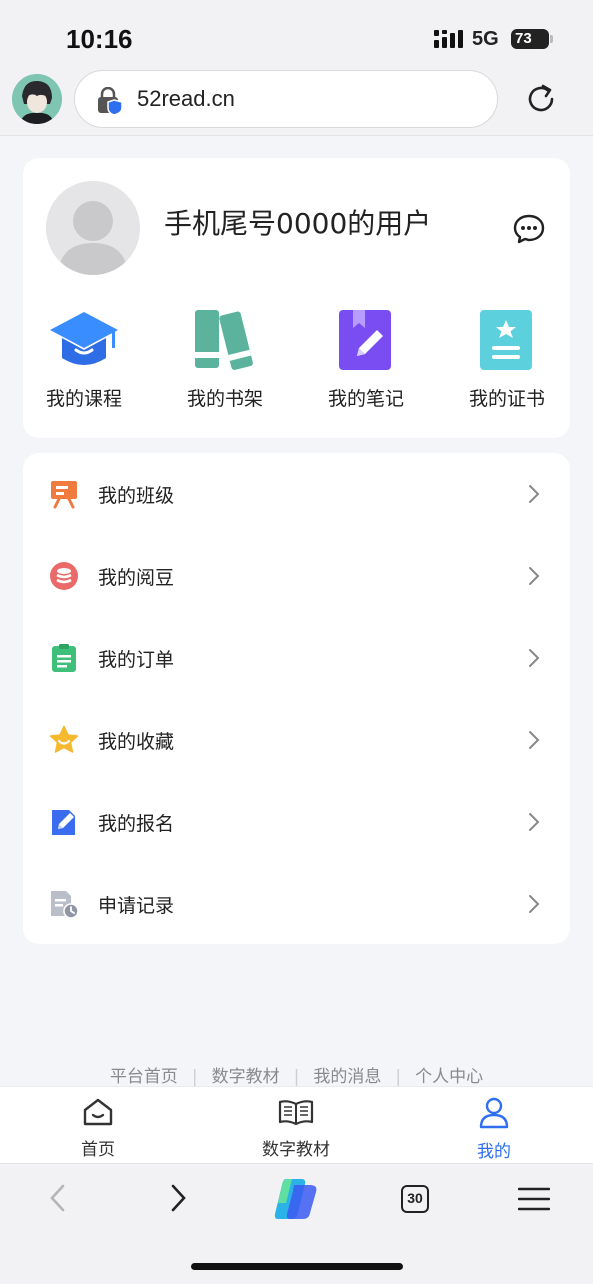  Describe the element at coordinates (449, 1077) in the screenshot. I see `footer-link-profile: 个人中心` at that location.